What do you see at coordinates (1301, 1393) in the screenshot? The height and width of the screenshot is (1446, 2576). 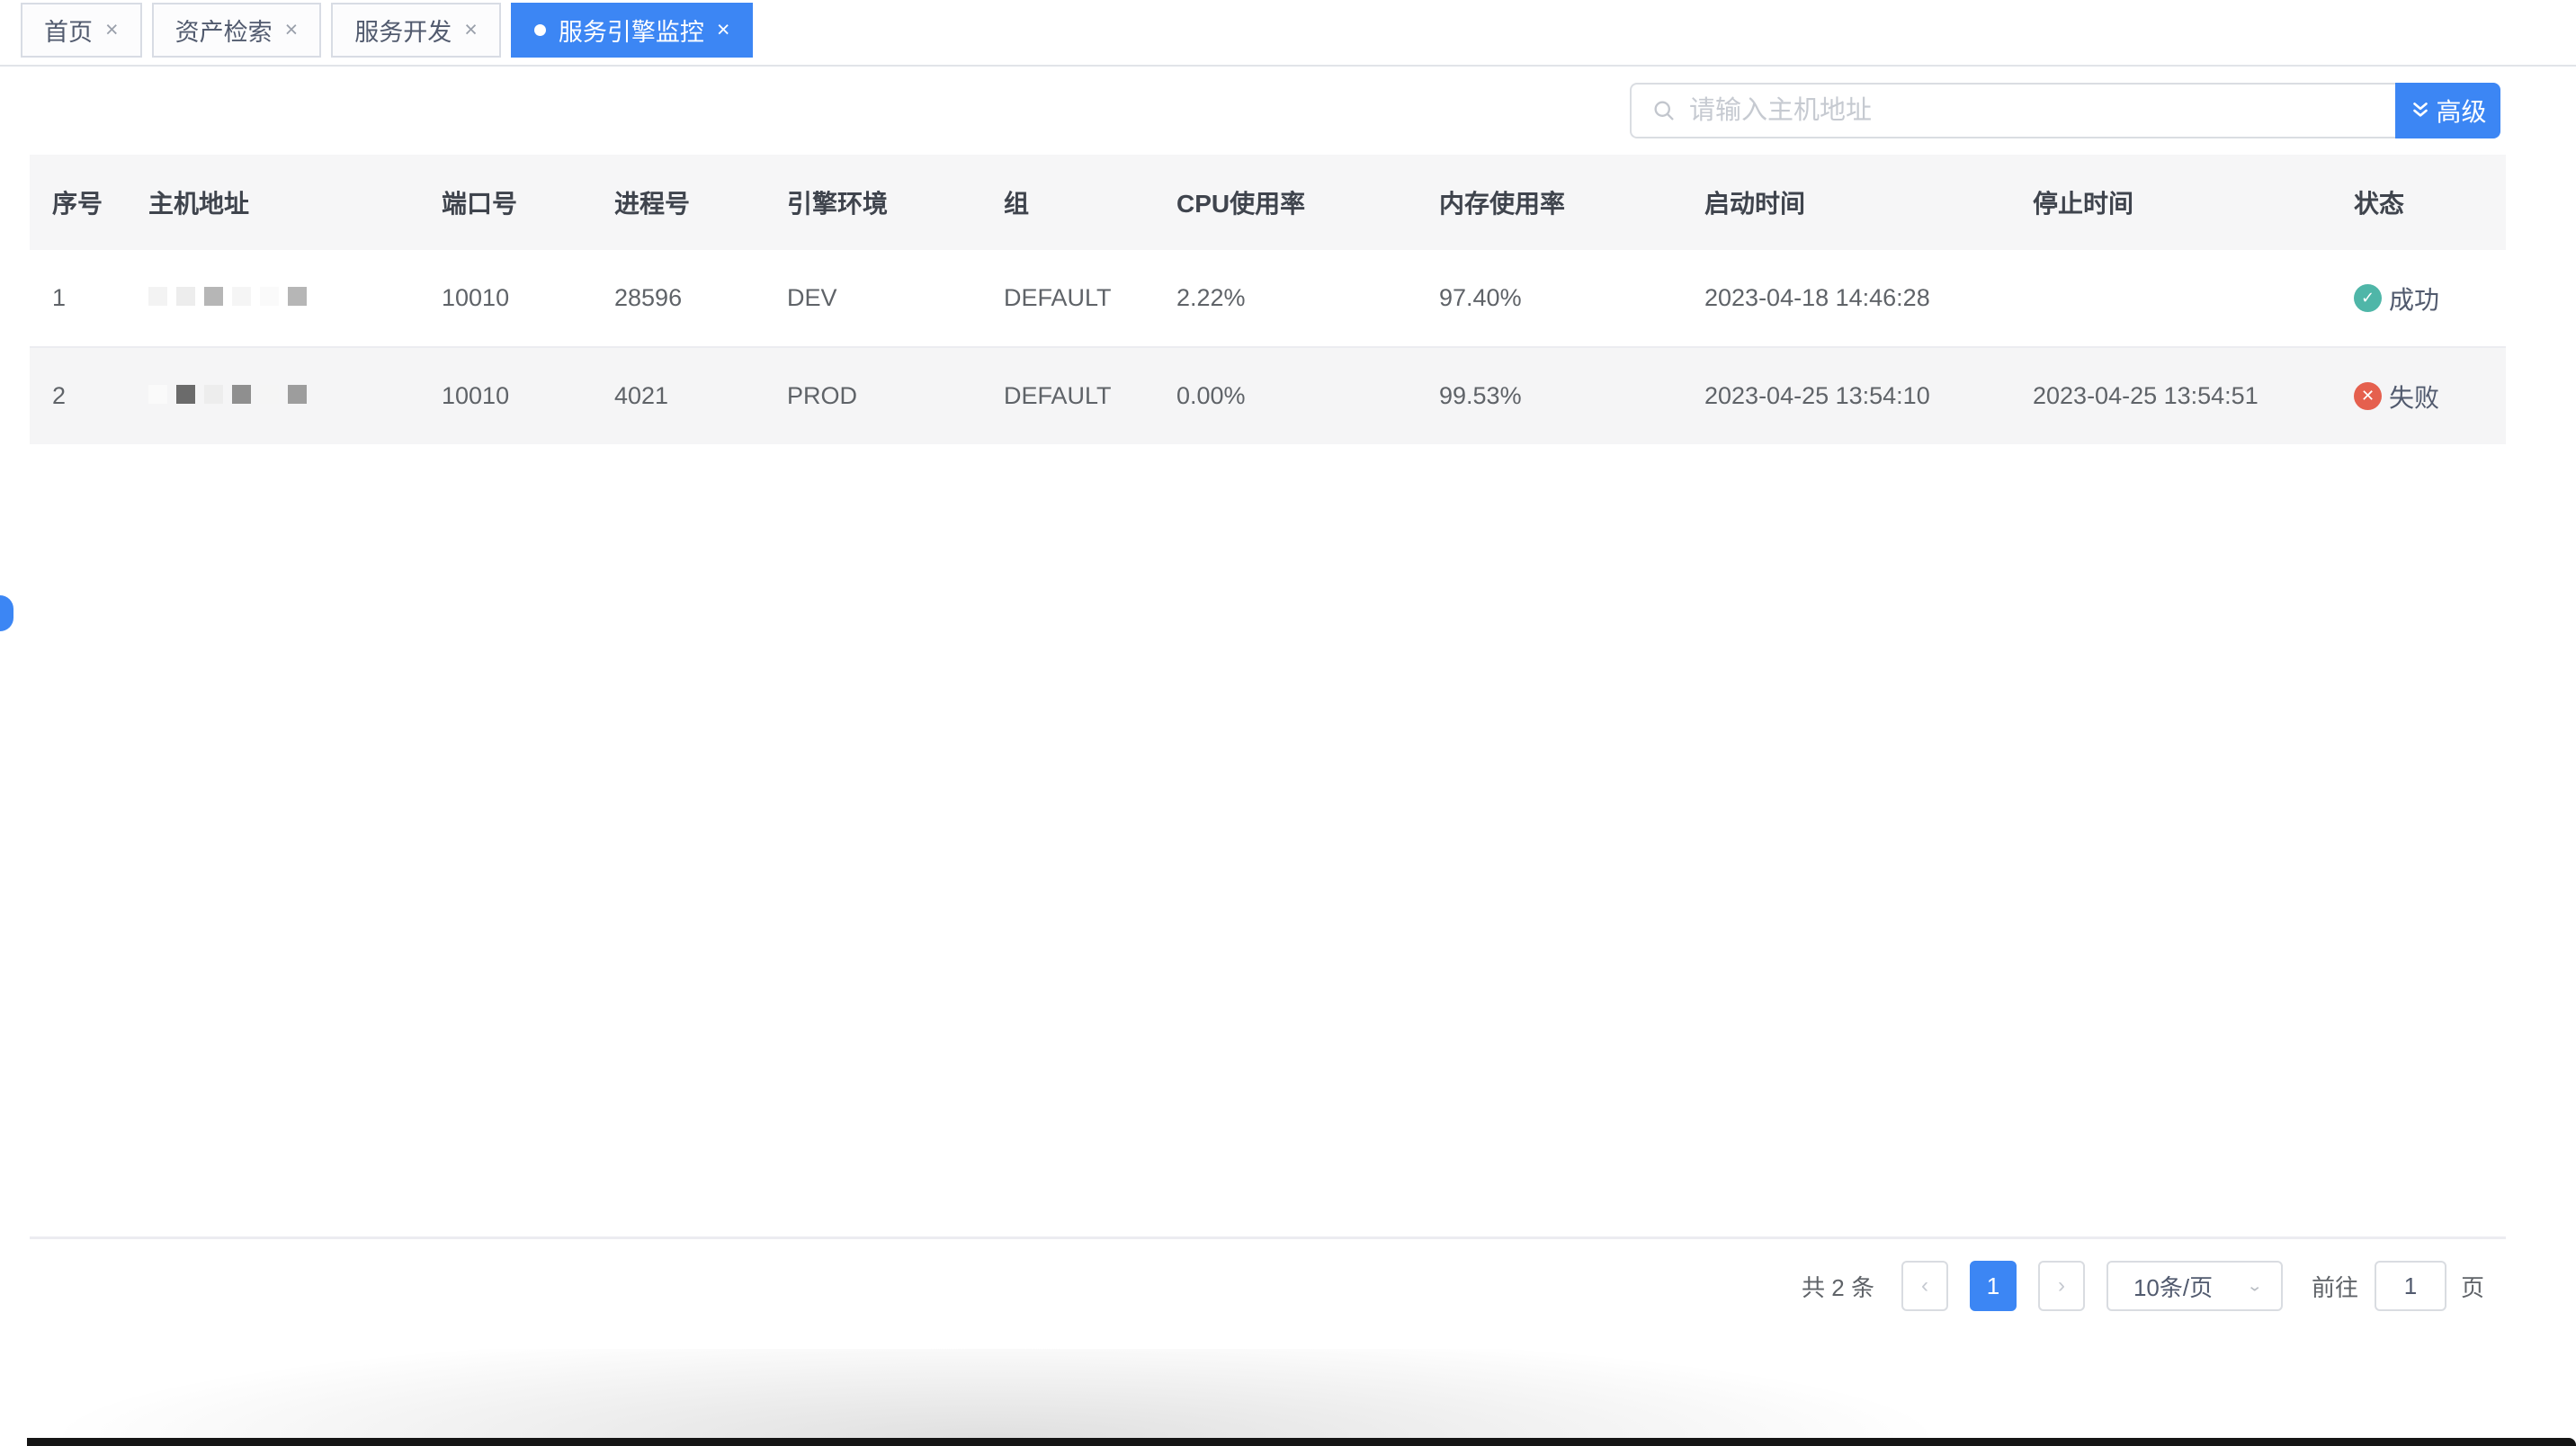 I see `bottom-window-shadow` at bounding box center [1301, 1393].